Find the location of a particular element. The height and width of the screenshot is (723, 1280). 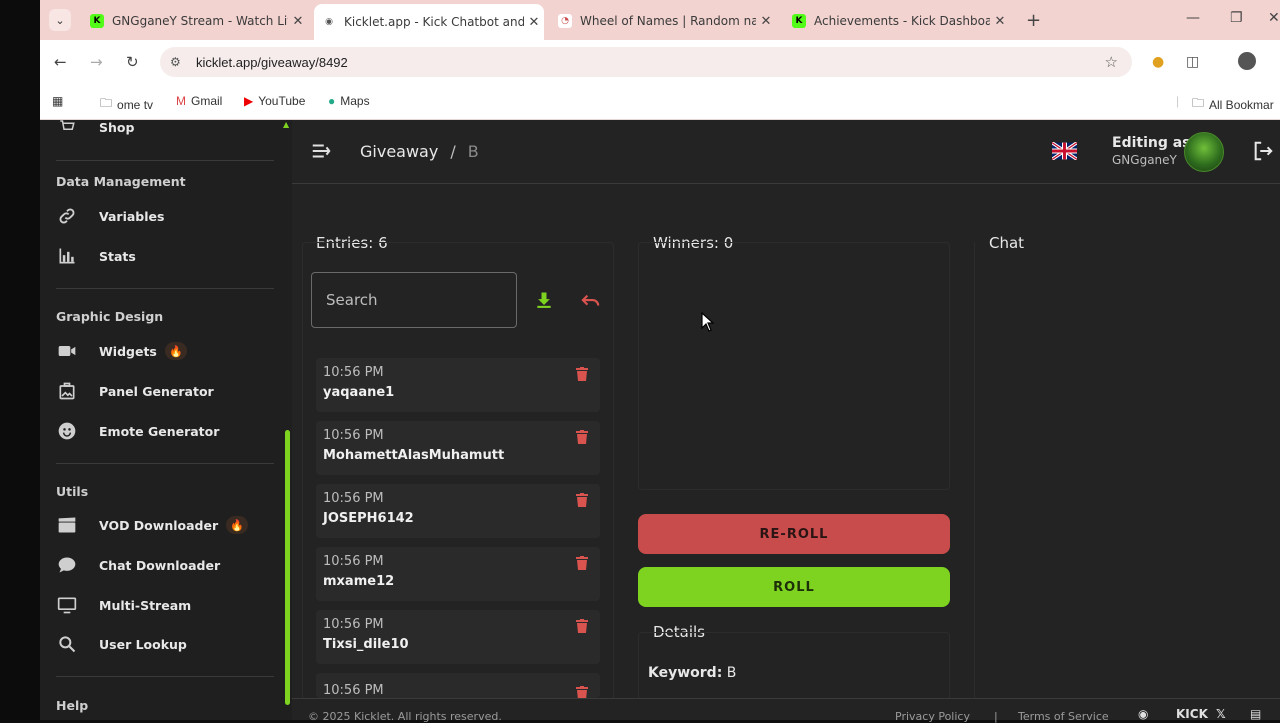

fire-icon: 🔥 is located at coordinates (237, 525).